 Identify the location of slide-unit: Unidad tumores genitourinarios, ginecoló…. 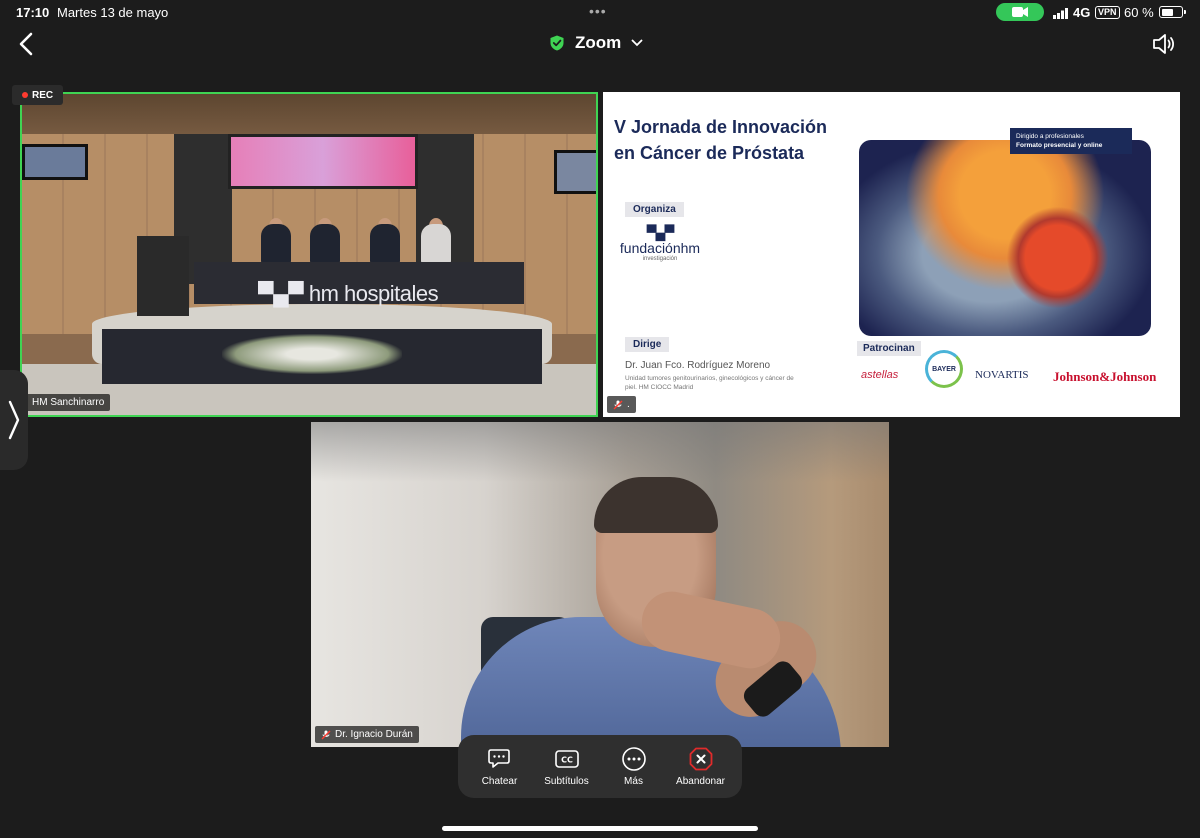
(709, 383).